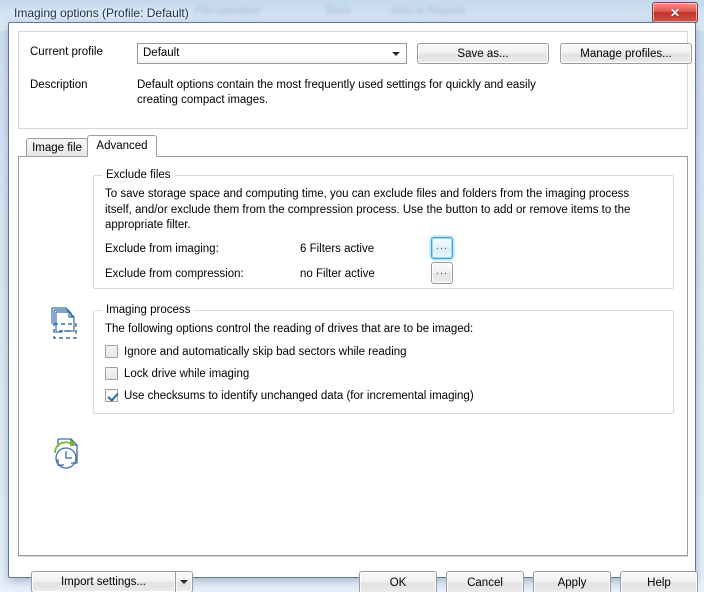 The width and height of the screenshot is (704, 592). Describe the element at coordinates (57, 147) in the screenshot. I see `tab-image-file: Image file` at that location.